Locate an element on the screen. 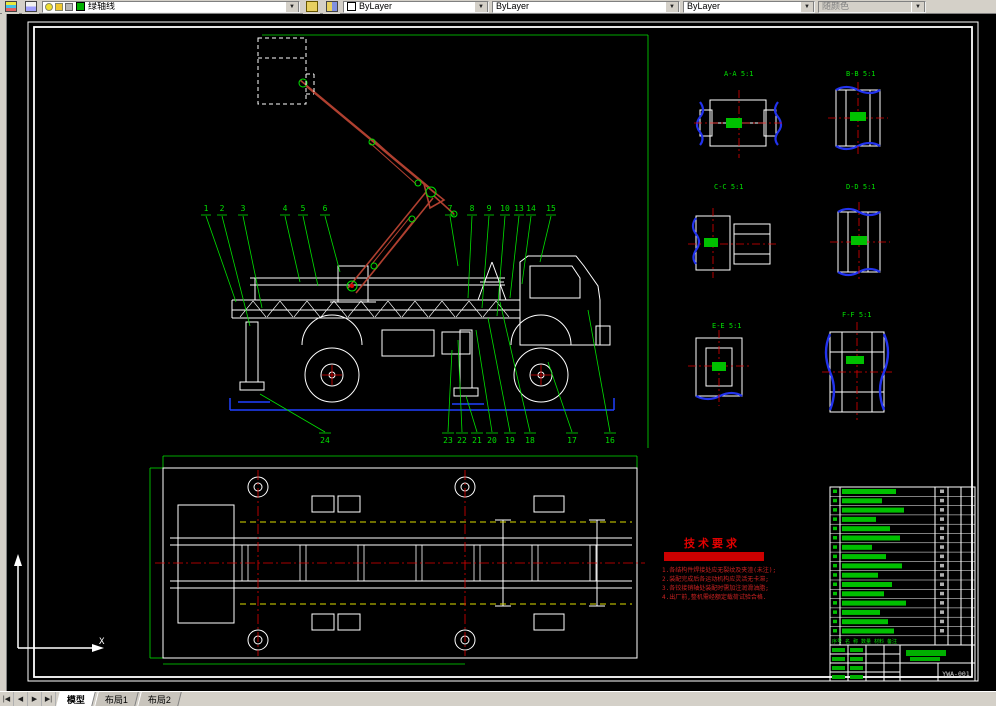 The width and height of the screenshot is (996, 706). svg-text: 15 is located at coordinates (551, 208).